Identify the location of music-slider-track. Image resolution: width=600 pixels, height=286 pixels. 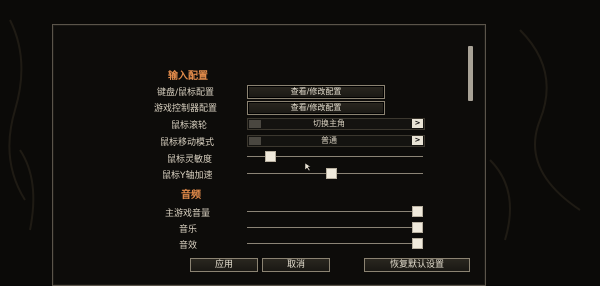
(335, 227).